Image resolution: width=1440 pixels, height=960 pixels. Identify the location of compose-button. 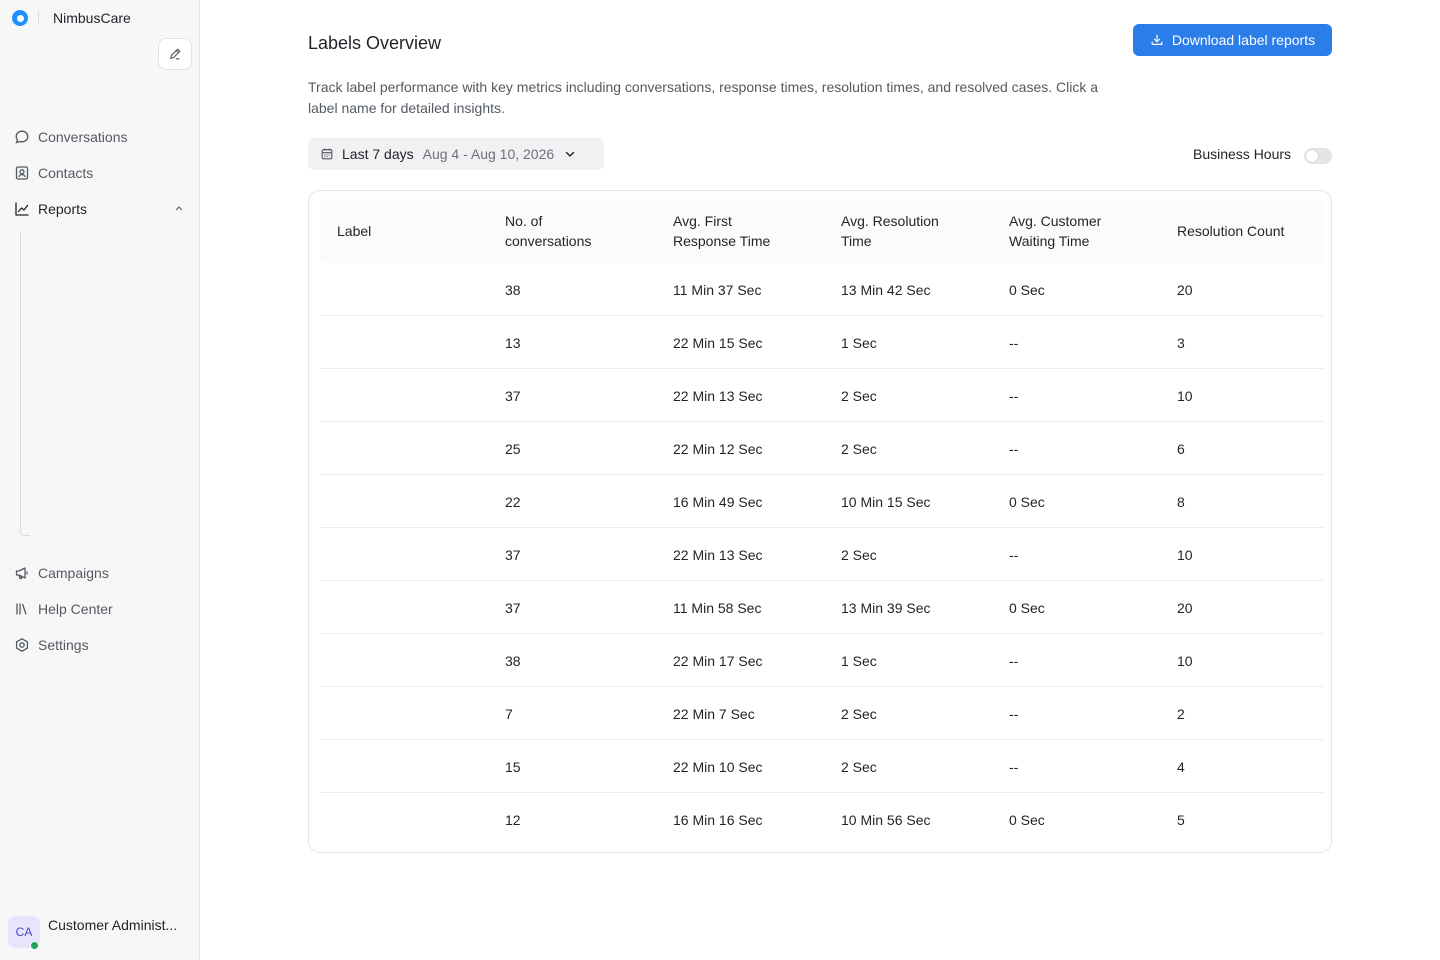
(175, 54).